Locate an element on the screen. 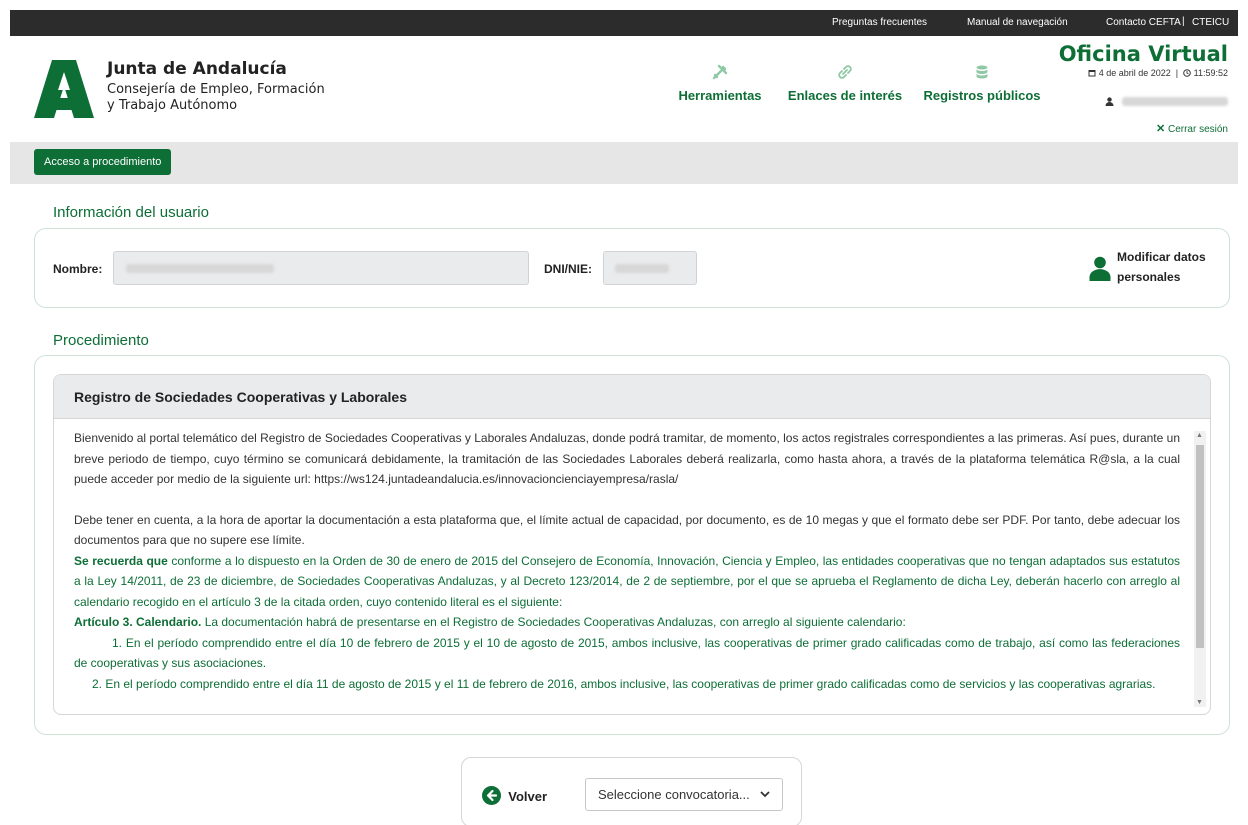  back-label: Volver is located at coordinates (528, 796).